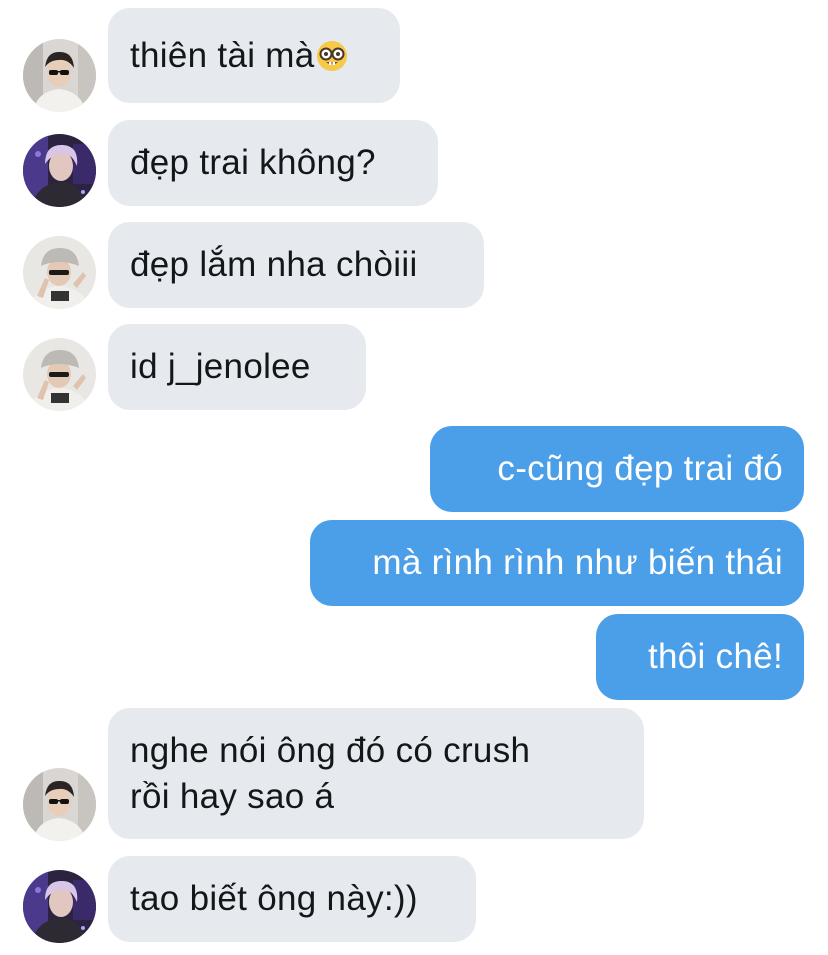 This screenshot has width=828, height=955. I want to click on message-bubble: nghe nói ông đó có crush rồi hay sao á, so click(376, 773).